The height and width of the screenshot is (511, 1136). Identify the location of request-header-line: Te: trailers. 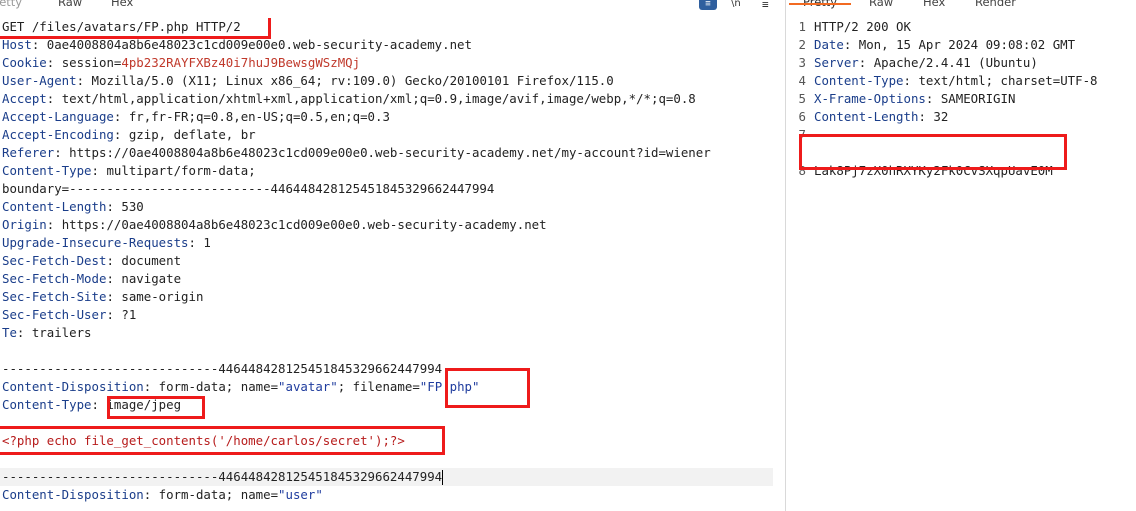
(47, 332).